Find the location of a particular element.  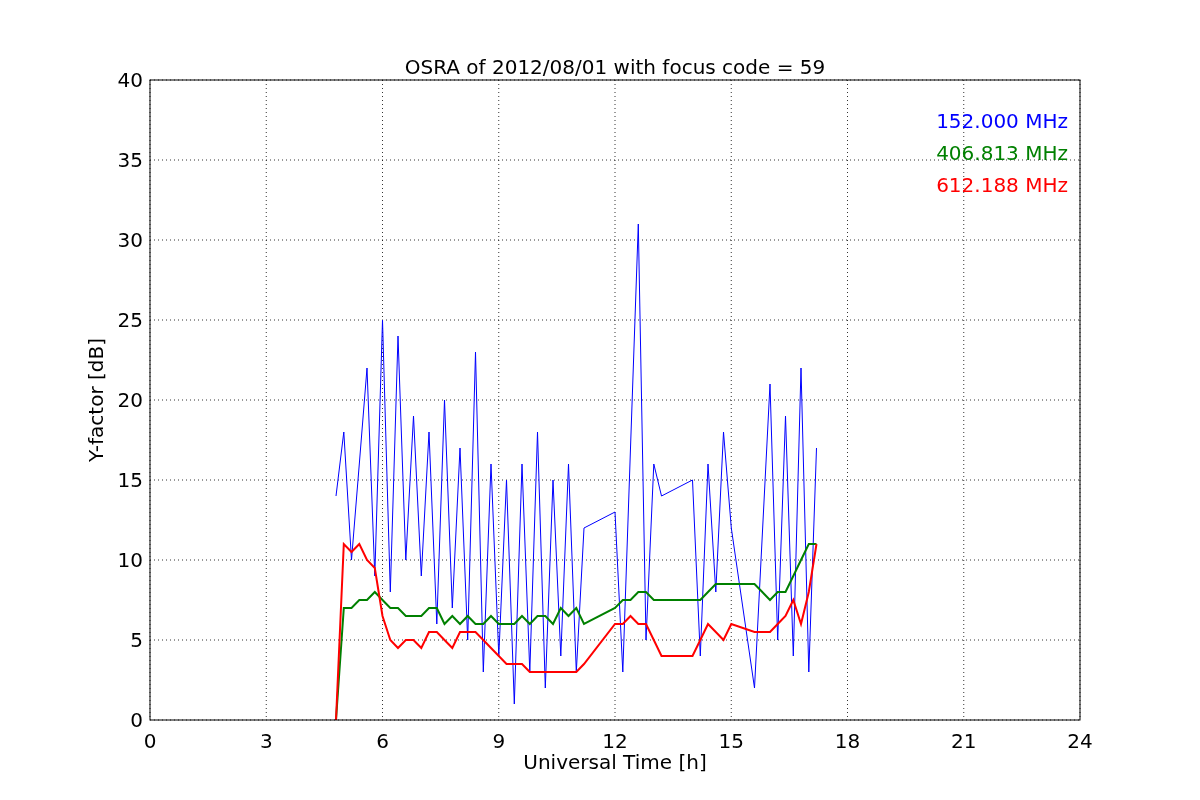

x-tick-label: 18 is located at coordinates (847, 741).